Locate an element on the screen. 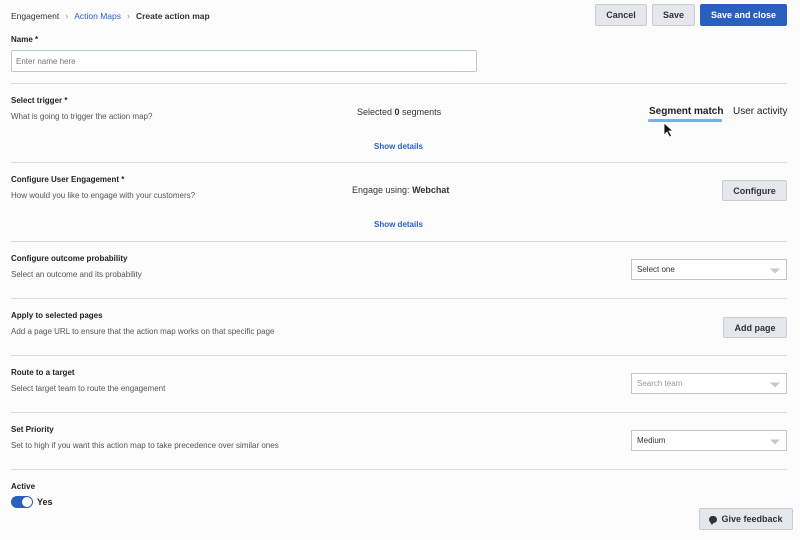 Image resolution: width=800 pixels, height=540 pixels. selected-segments-text: Selected 0 segments is located at coordinates (399, 112).